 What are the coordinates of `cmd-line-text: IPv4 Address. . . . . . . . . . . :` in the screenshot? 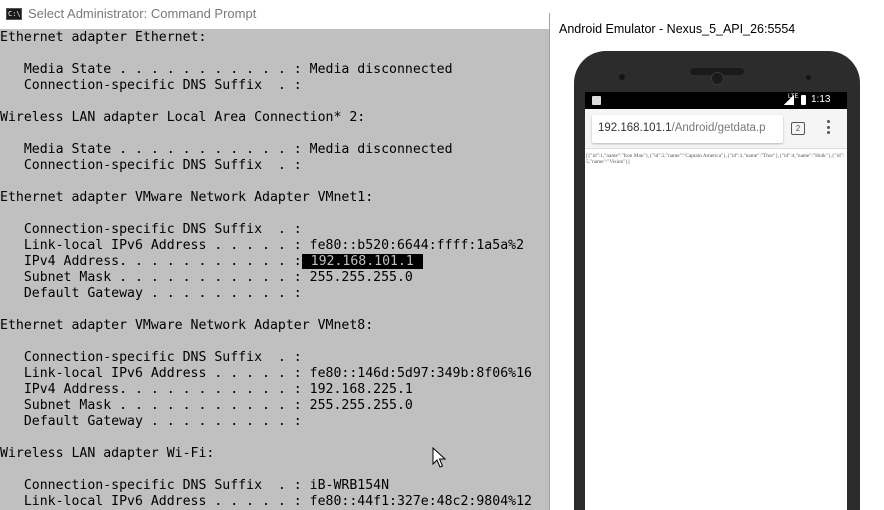 It's located at (151, 261).